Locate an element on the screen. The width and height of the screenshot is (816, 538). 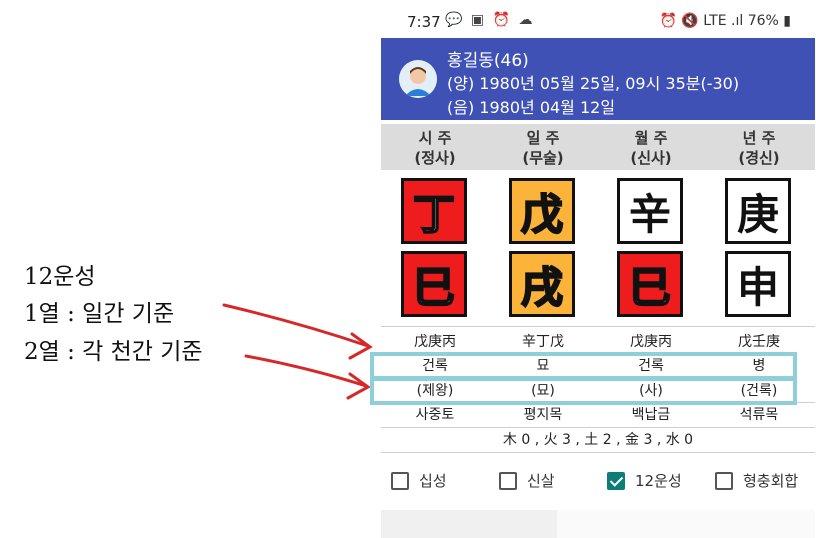
stem-char: 戊 is located at coordinates (542, 214).